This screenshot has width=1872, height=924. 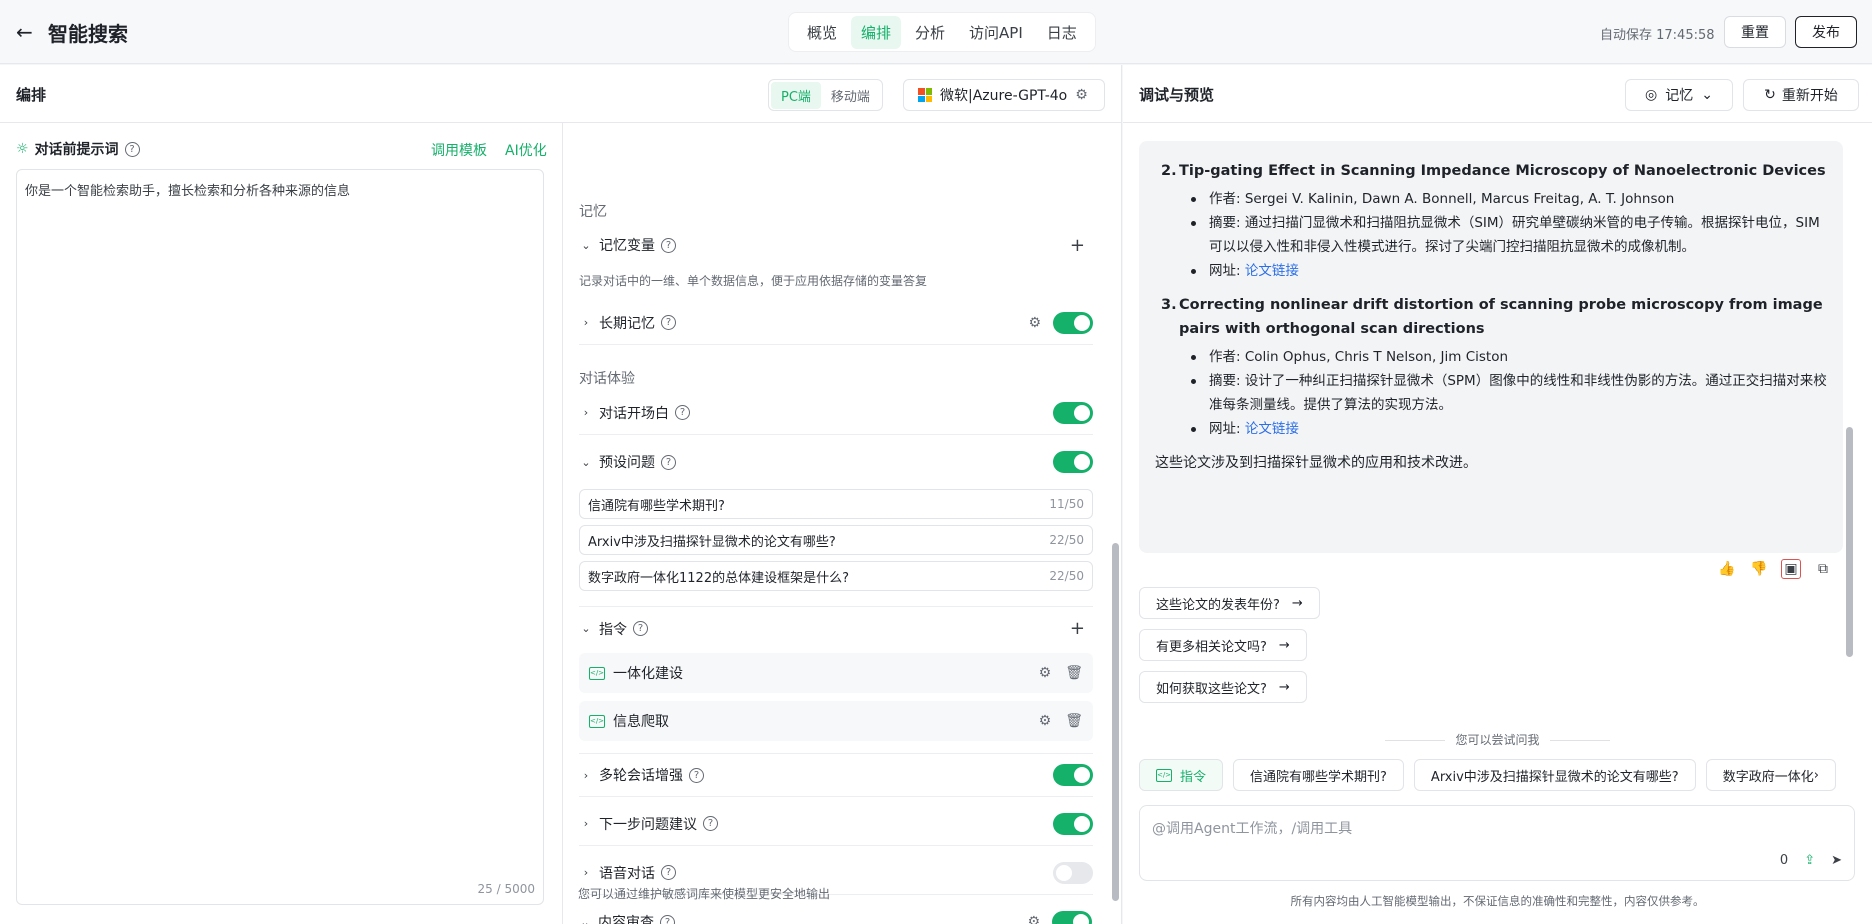 What do you see at coordinates (1826, 32) in the screenshot?
I see `publish-button: 发布` at bounding box center [1826, 32].